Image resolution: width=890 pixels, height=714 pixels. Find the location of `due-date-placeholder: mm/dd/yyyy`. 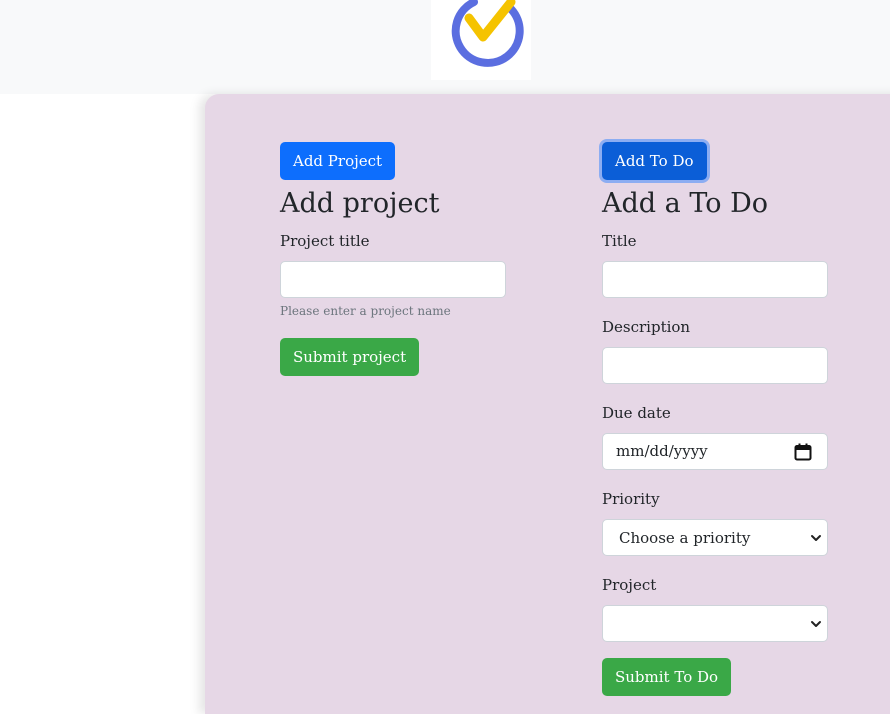

due-date-placeholder: mm/dd/yyyy is located at coordinates (662, 451).